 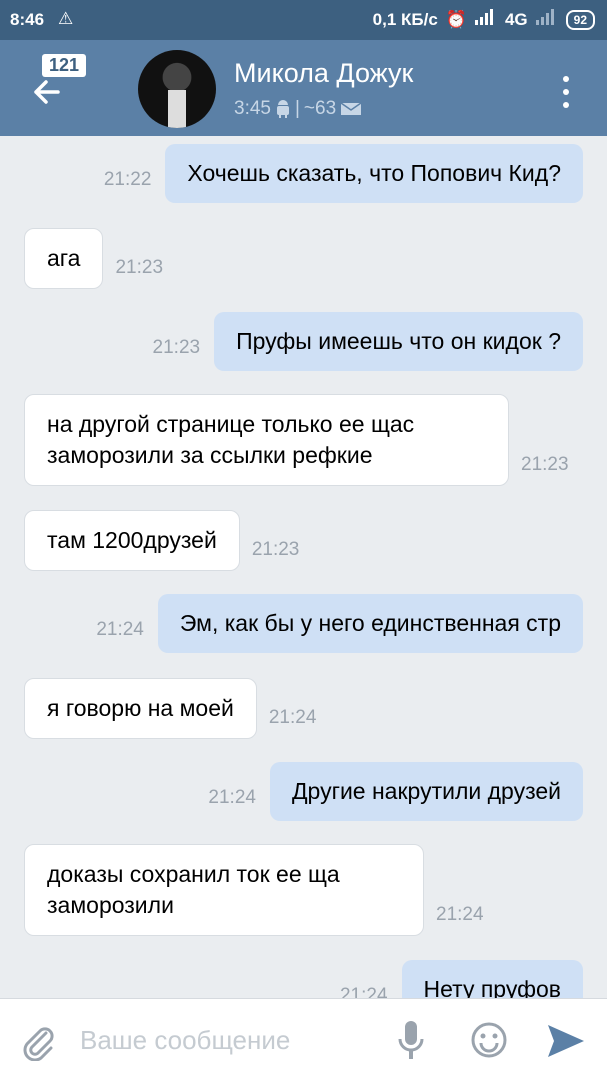 What do you see at coordinates (252, 108) in the screenshot?
I see `last-seen-time: 3:45` at bounding box center [252, 108].